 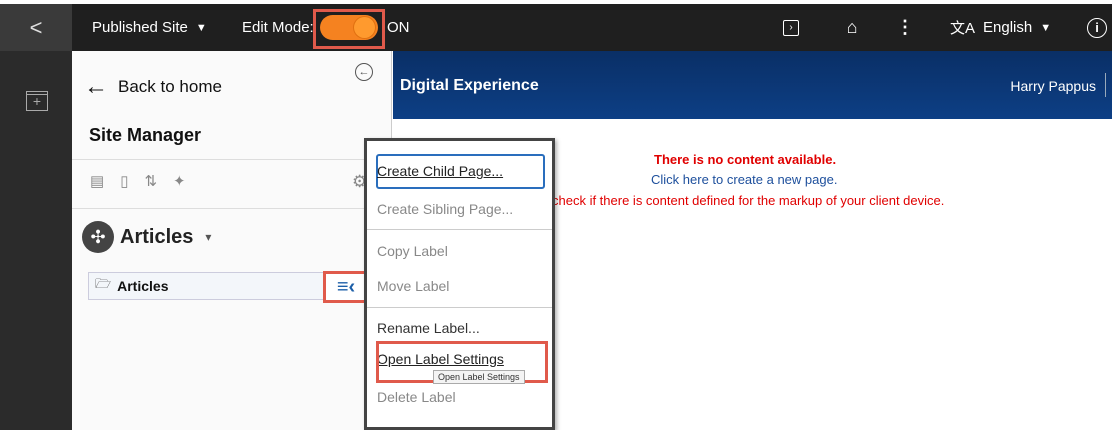 I want to click on new-page-tool-icon: ▤, so click(x=97, y=181).